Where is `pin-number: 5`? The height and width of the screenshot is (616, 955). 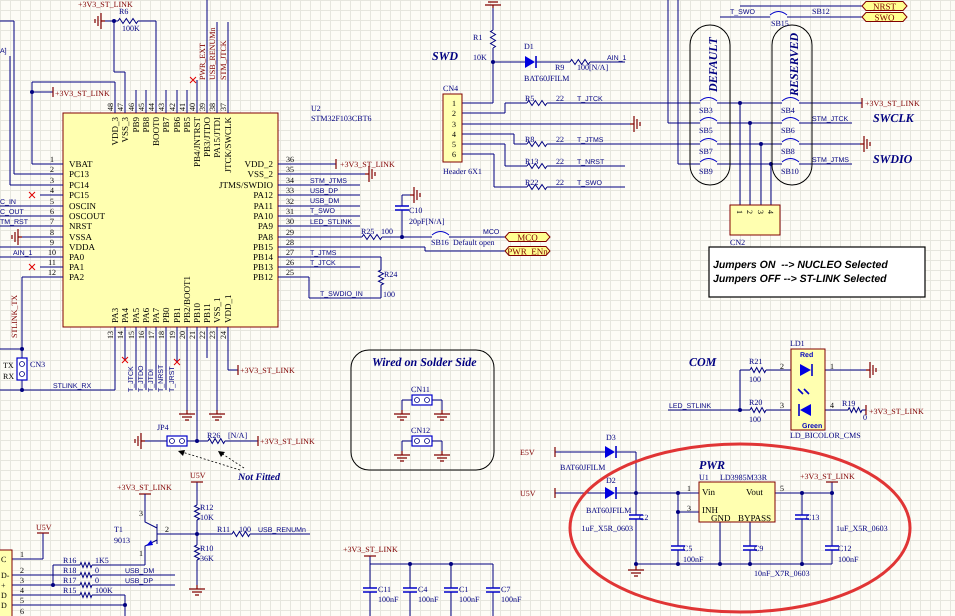 pin-number: 5 is located at coordinates (454, 144).